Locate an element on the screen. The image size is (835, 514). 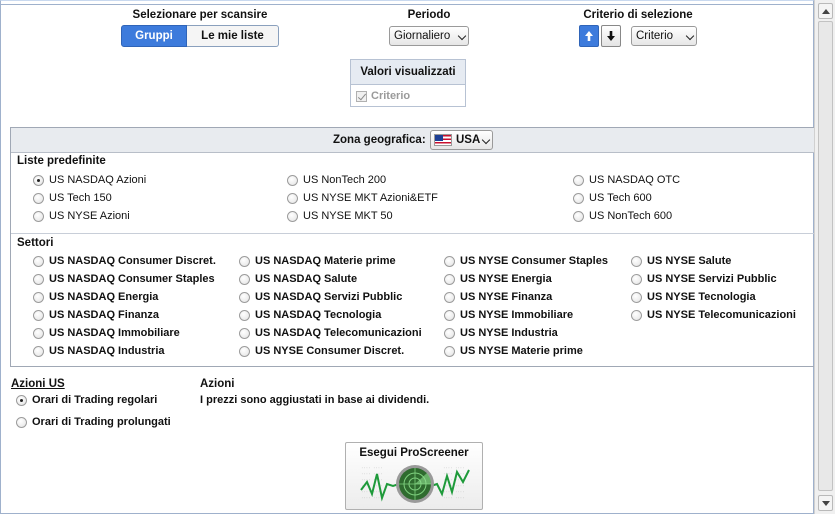
sector-label: US NYSE Immobiliare is located at coordinates (517, 315).